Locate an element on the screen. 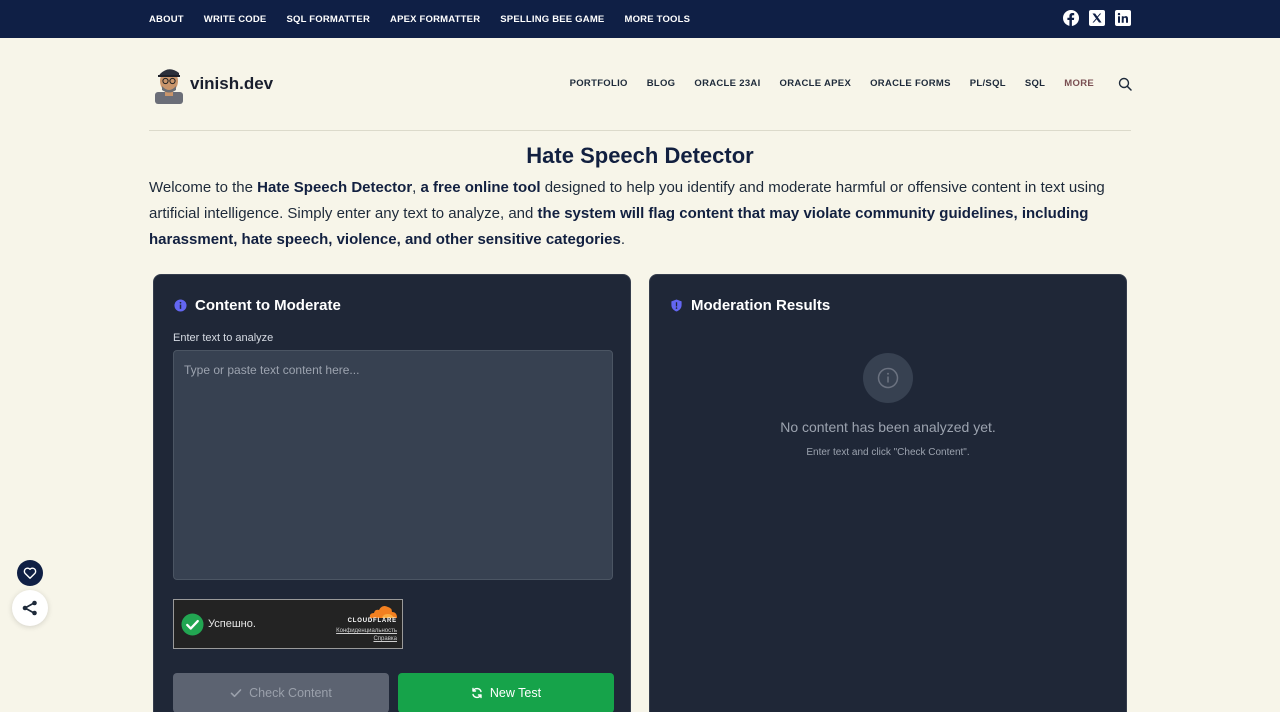 This screenshot has width=1280, height=712. facebook-icon is located at coordinates (1071, 18).